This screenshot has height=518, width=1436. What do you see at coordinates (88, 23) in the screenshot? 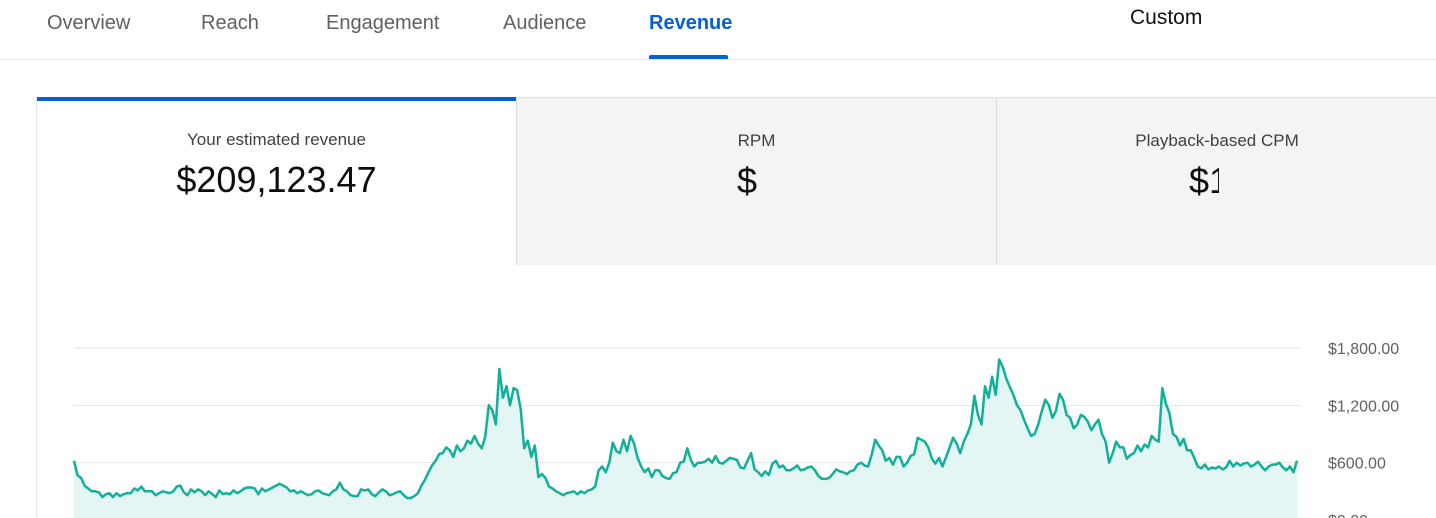
I see `tab-overview: Overview` at bounding box center [88, 23].